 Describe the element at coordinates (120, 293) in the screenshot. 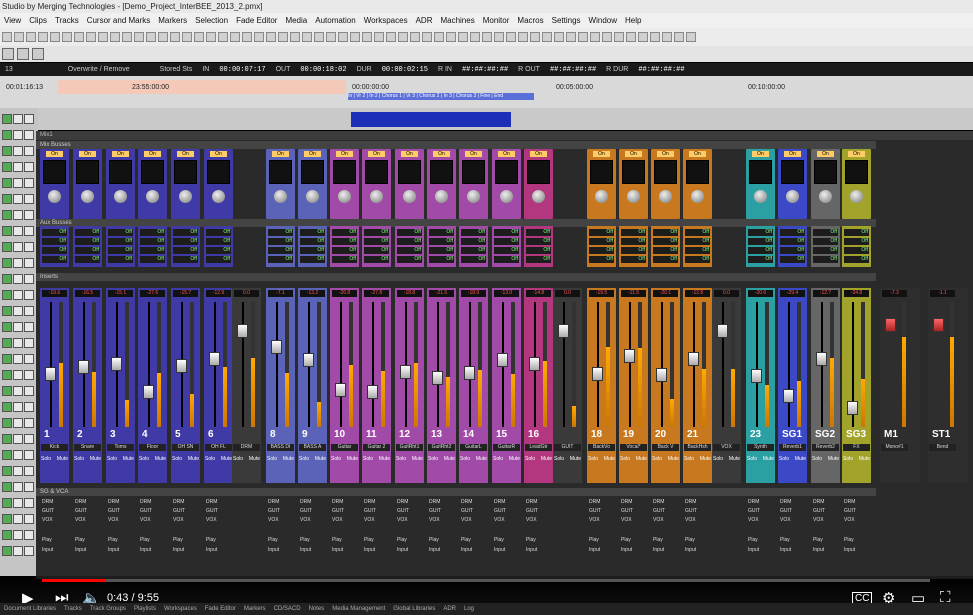

I see `gain-readout: -15.1` at that location.